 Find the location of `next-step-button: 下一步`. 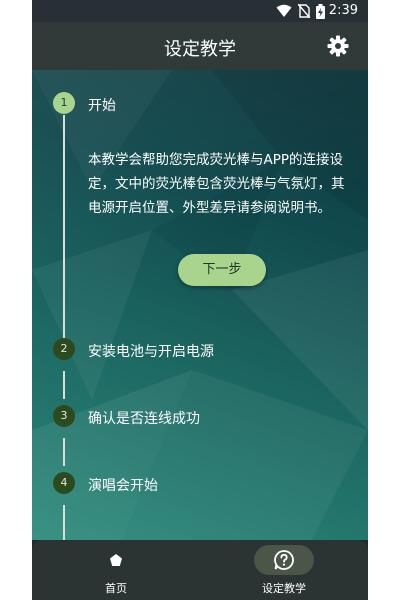

next-step-button: 下一步 is located at coordinates (222, 270).